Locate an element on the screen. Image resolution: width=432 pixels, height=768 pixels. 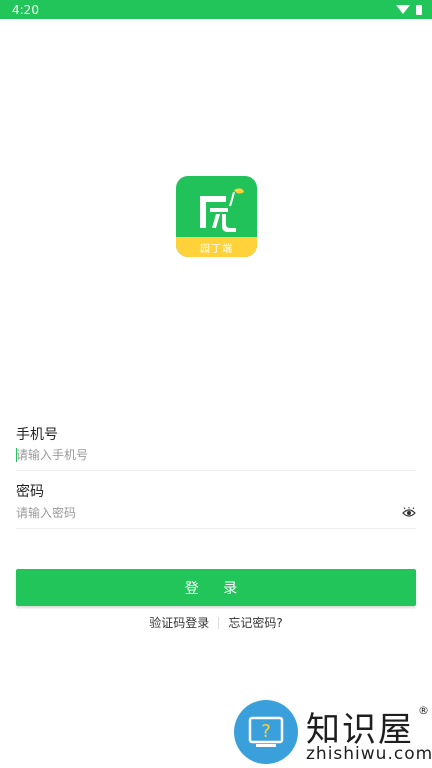
phone-input is located at coordinates (216, 455).